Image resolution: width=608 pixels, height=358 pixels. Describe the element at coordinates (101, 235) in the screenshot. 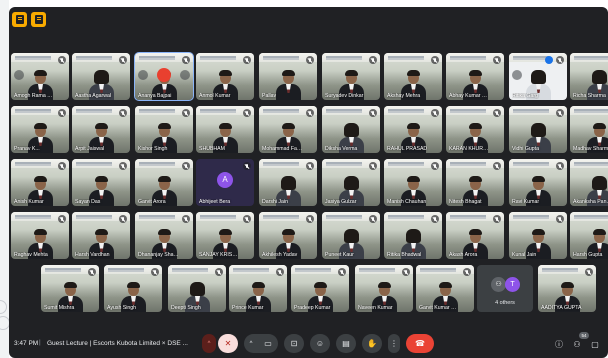

I see `participant-tile: Harsh Vardhan` at that location.